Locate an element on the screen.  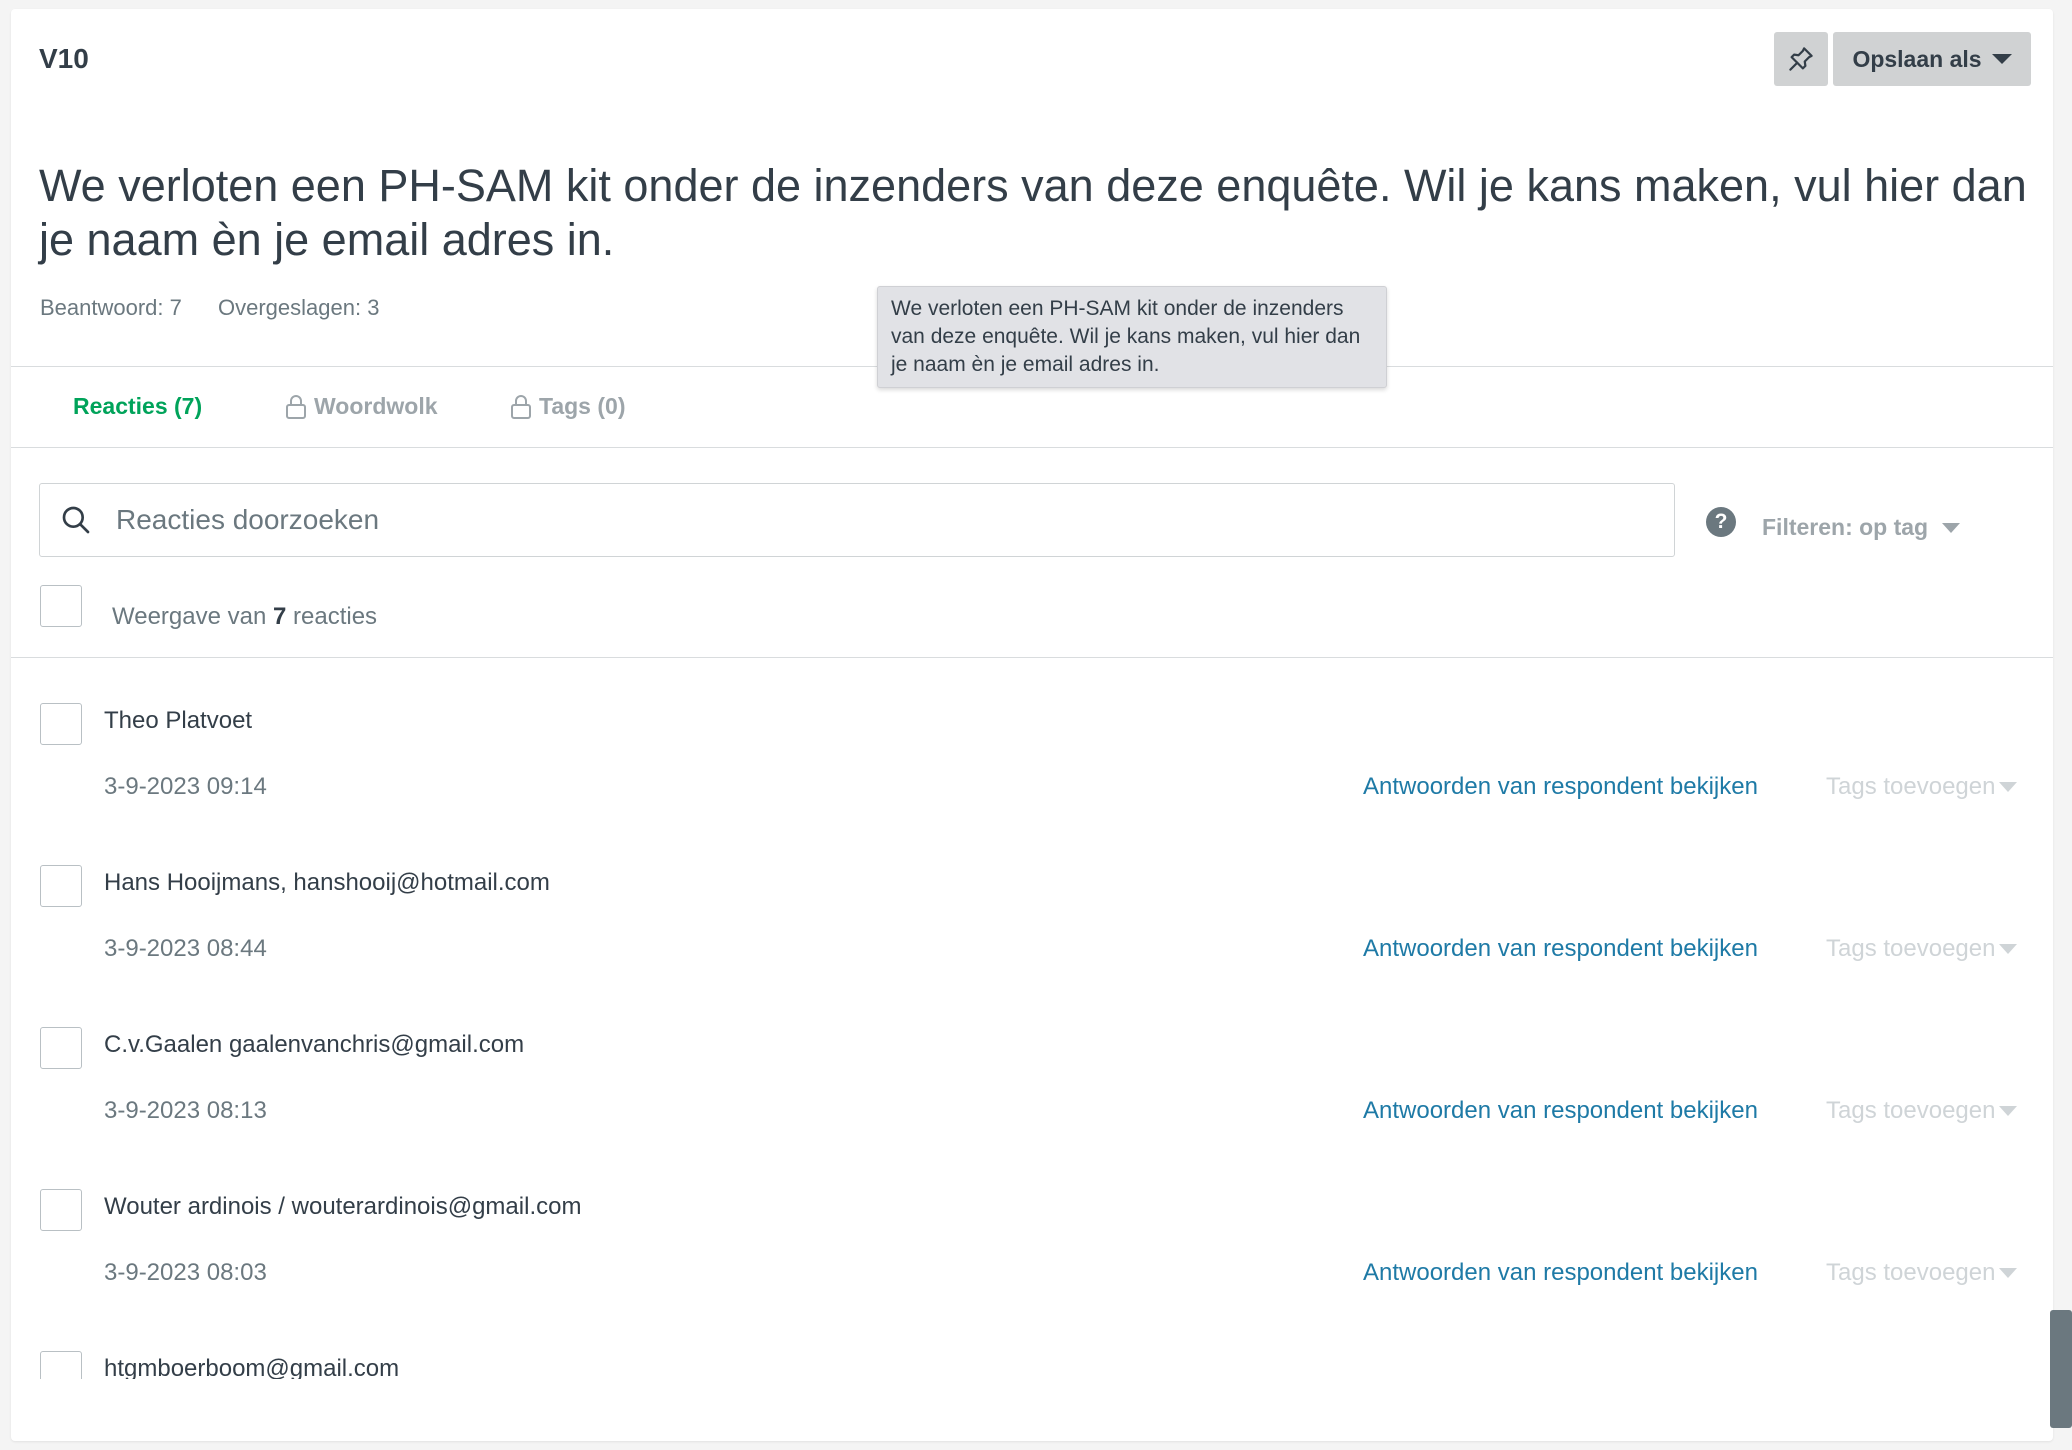
response-text: C.v.Gaalen gaalenvanchris@gmail.com is located at coordinates (314, 1044).